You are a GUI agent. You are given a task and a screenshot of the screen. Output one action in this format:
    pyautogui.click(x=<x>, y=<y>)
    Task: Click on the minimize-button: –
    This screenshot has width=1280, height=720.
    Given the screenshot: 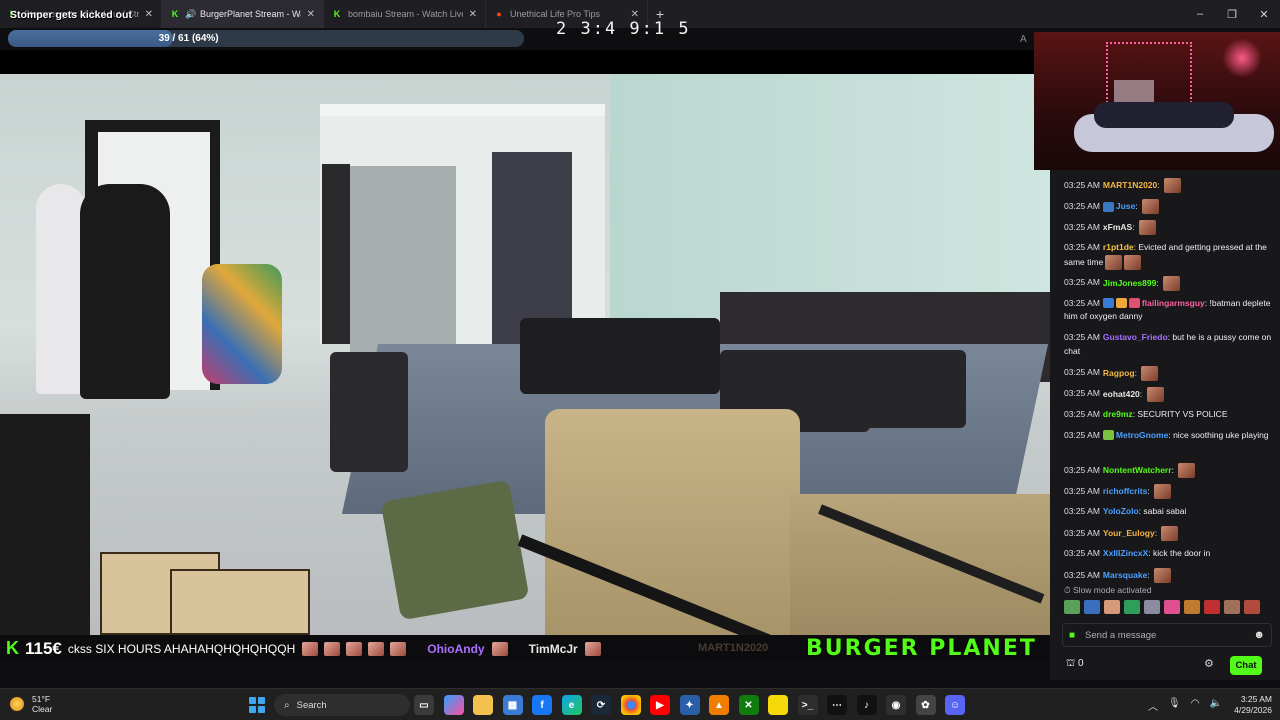 What is the action you would take?
    pyautogui.click(x=1200, y=14)
    